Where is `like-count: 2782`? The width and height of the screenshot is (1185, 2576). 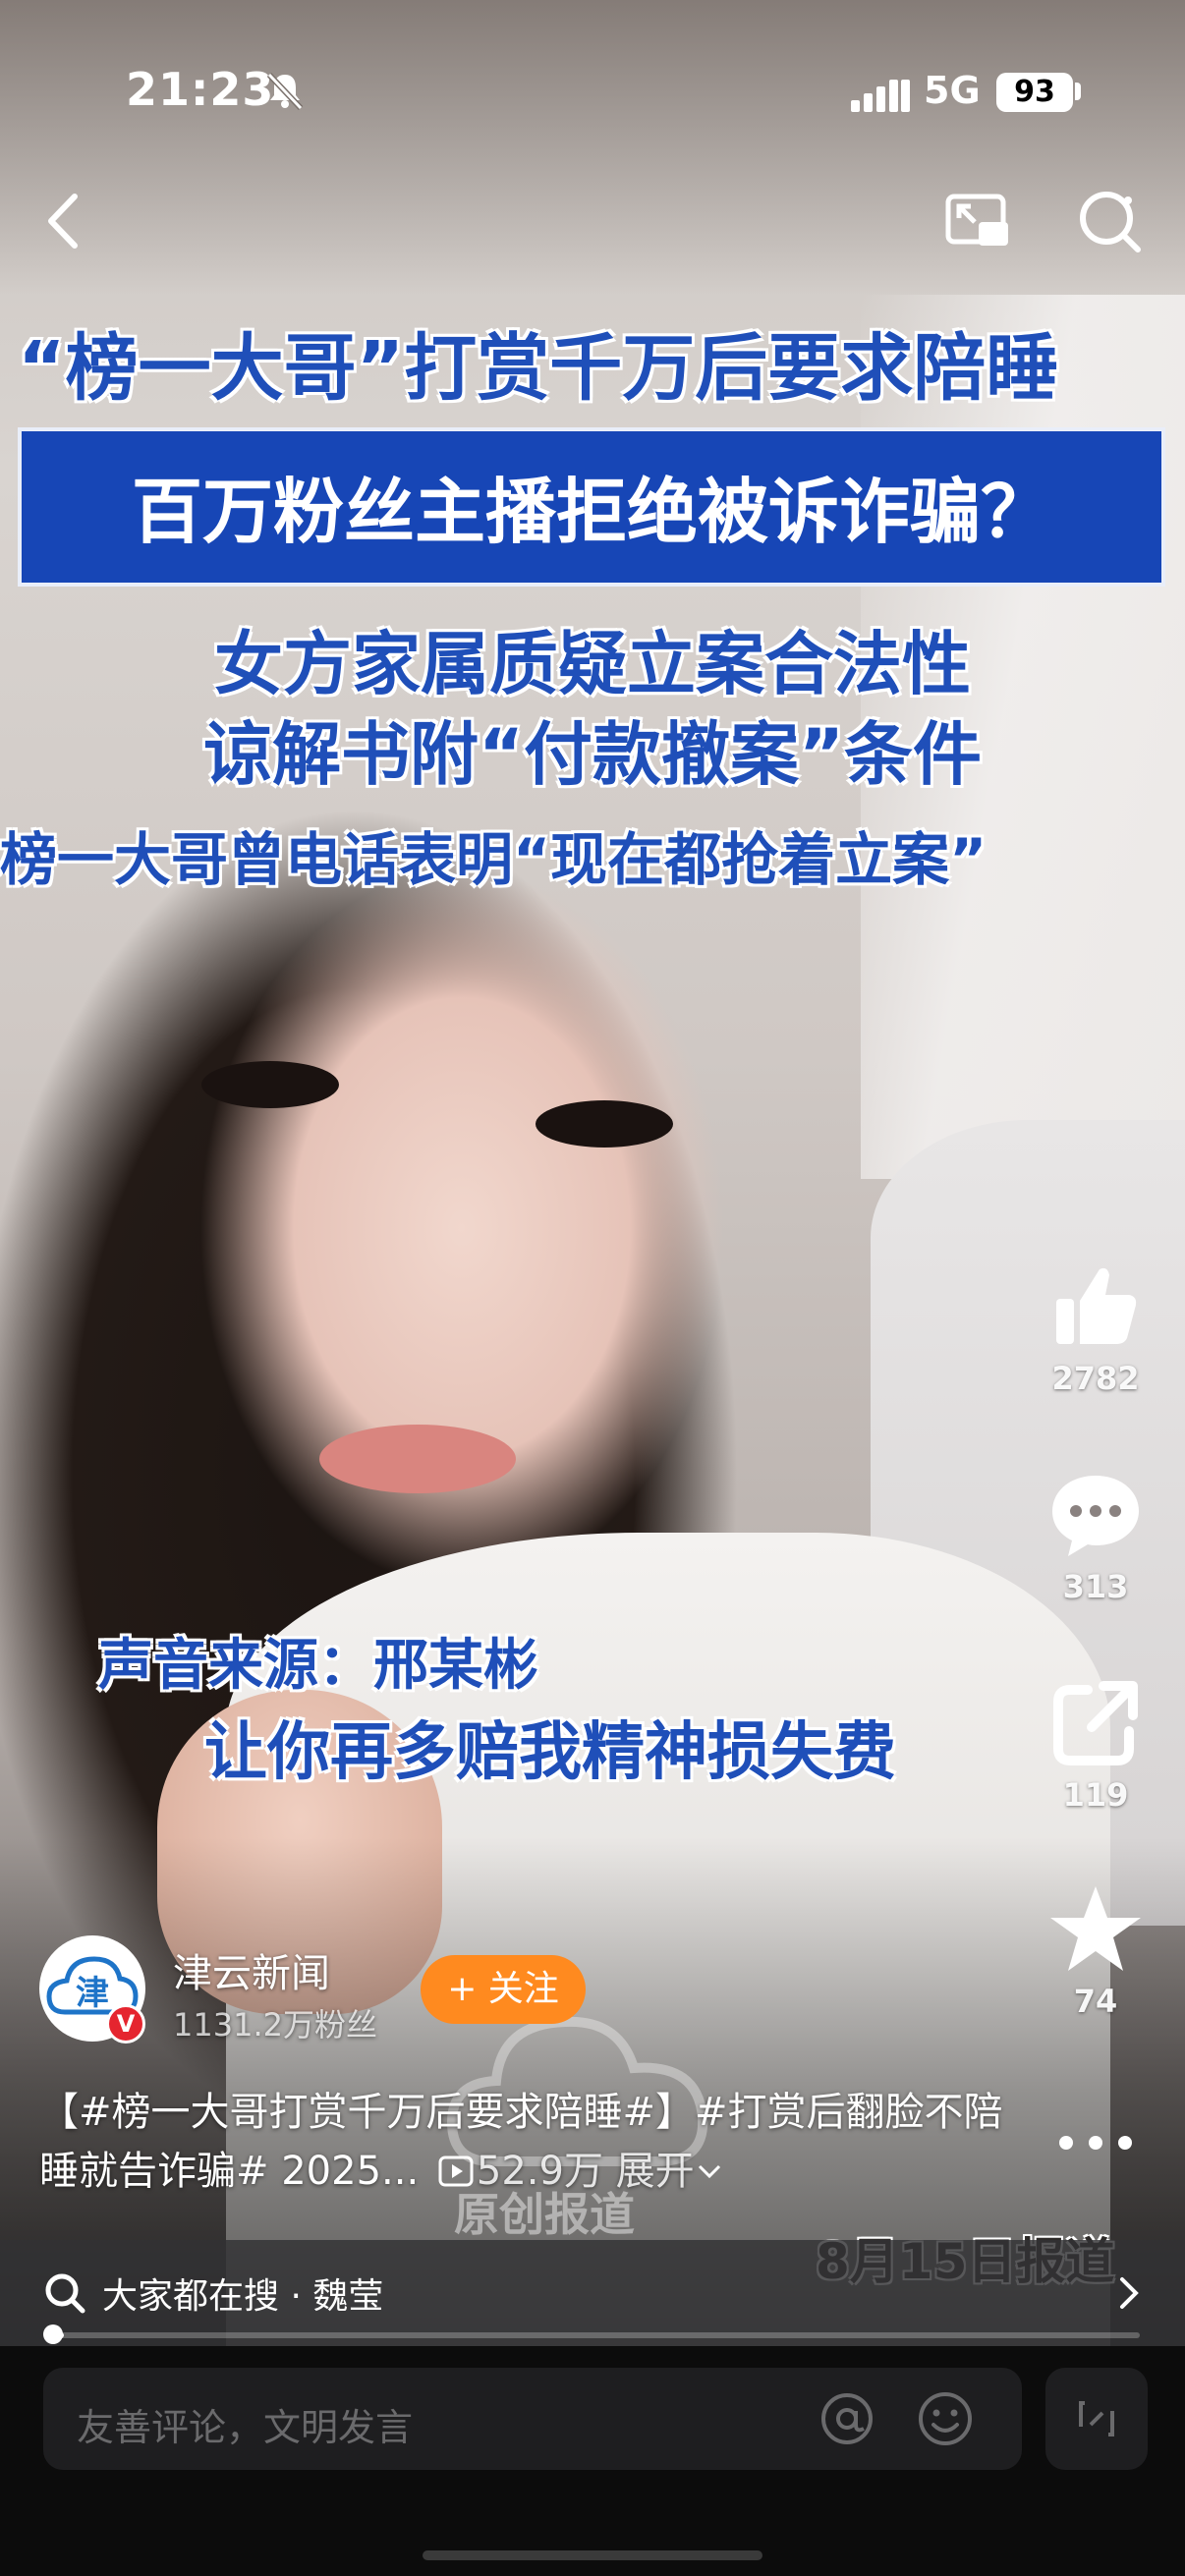 like-count: 2782 is located at coordinates (1096, 1378).